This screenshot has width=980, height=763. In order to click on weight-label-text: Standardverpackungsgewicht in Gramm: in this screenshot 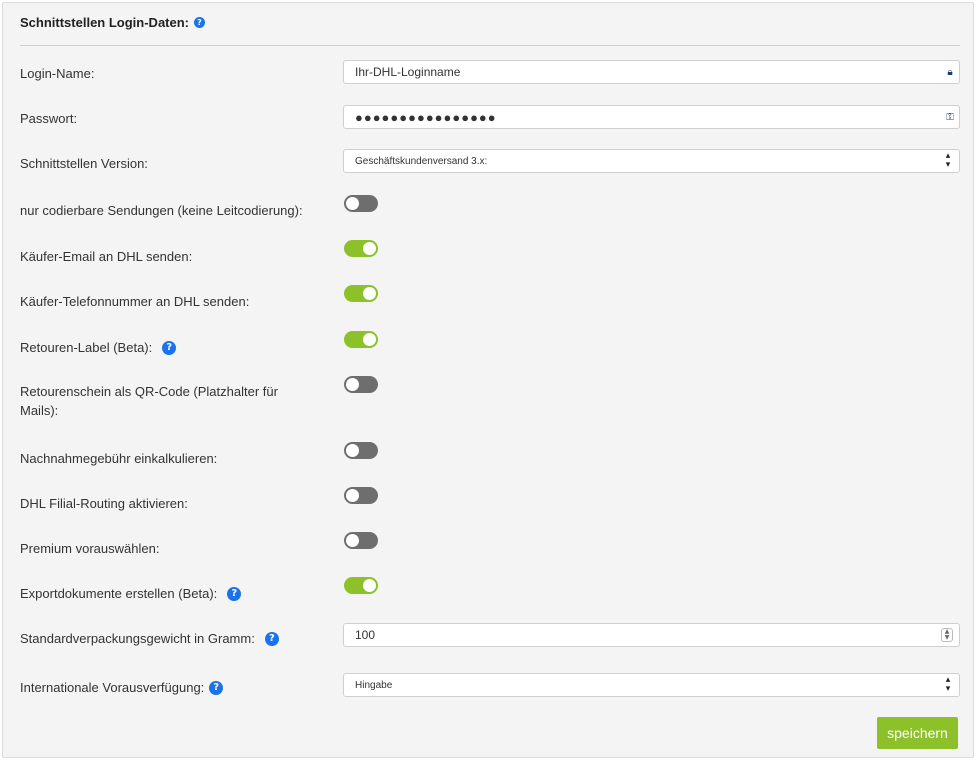, I will do `click(137, 638)`.